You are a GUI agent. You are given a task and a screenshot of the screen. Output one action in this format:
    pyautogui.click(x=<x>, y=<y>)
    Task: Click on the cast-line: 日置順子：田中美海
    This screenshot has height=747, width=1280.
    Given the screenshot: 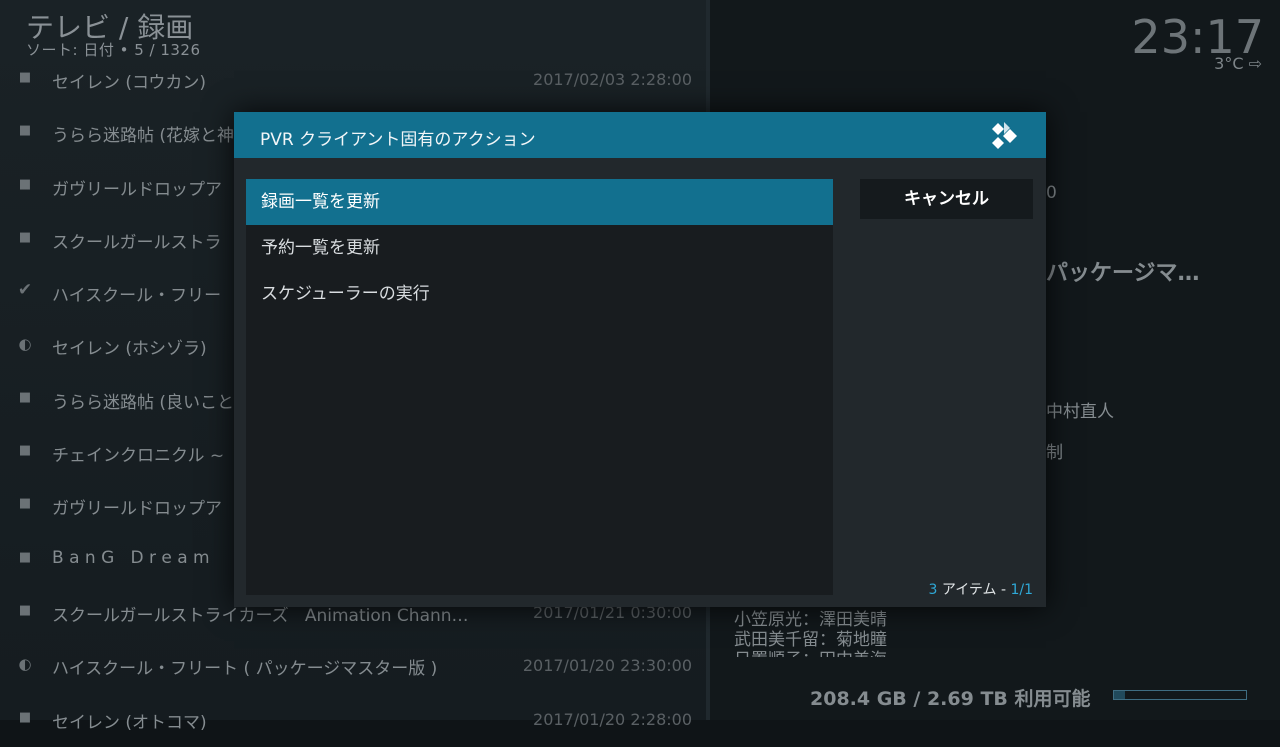 What is the action you would take?
    pyautogui.click(x=810, y=651)
    